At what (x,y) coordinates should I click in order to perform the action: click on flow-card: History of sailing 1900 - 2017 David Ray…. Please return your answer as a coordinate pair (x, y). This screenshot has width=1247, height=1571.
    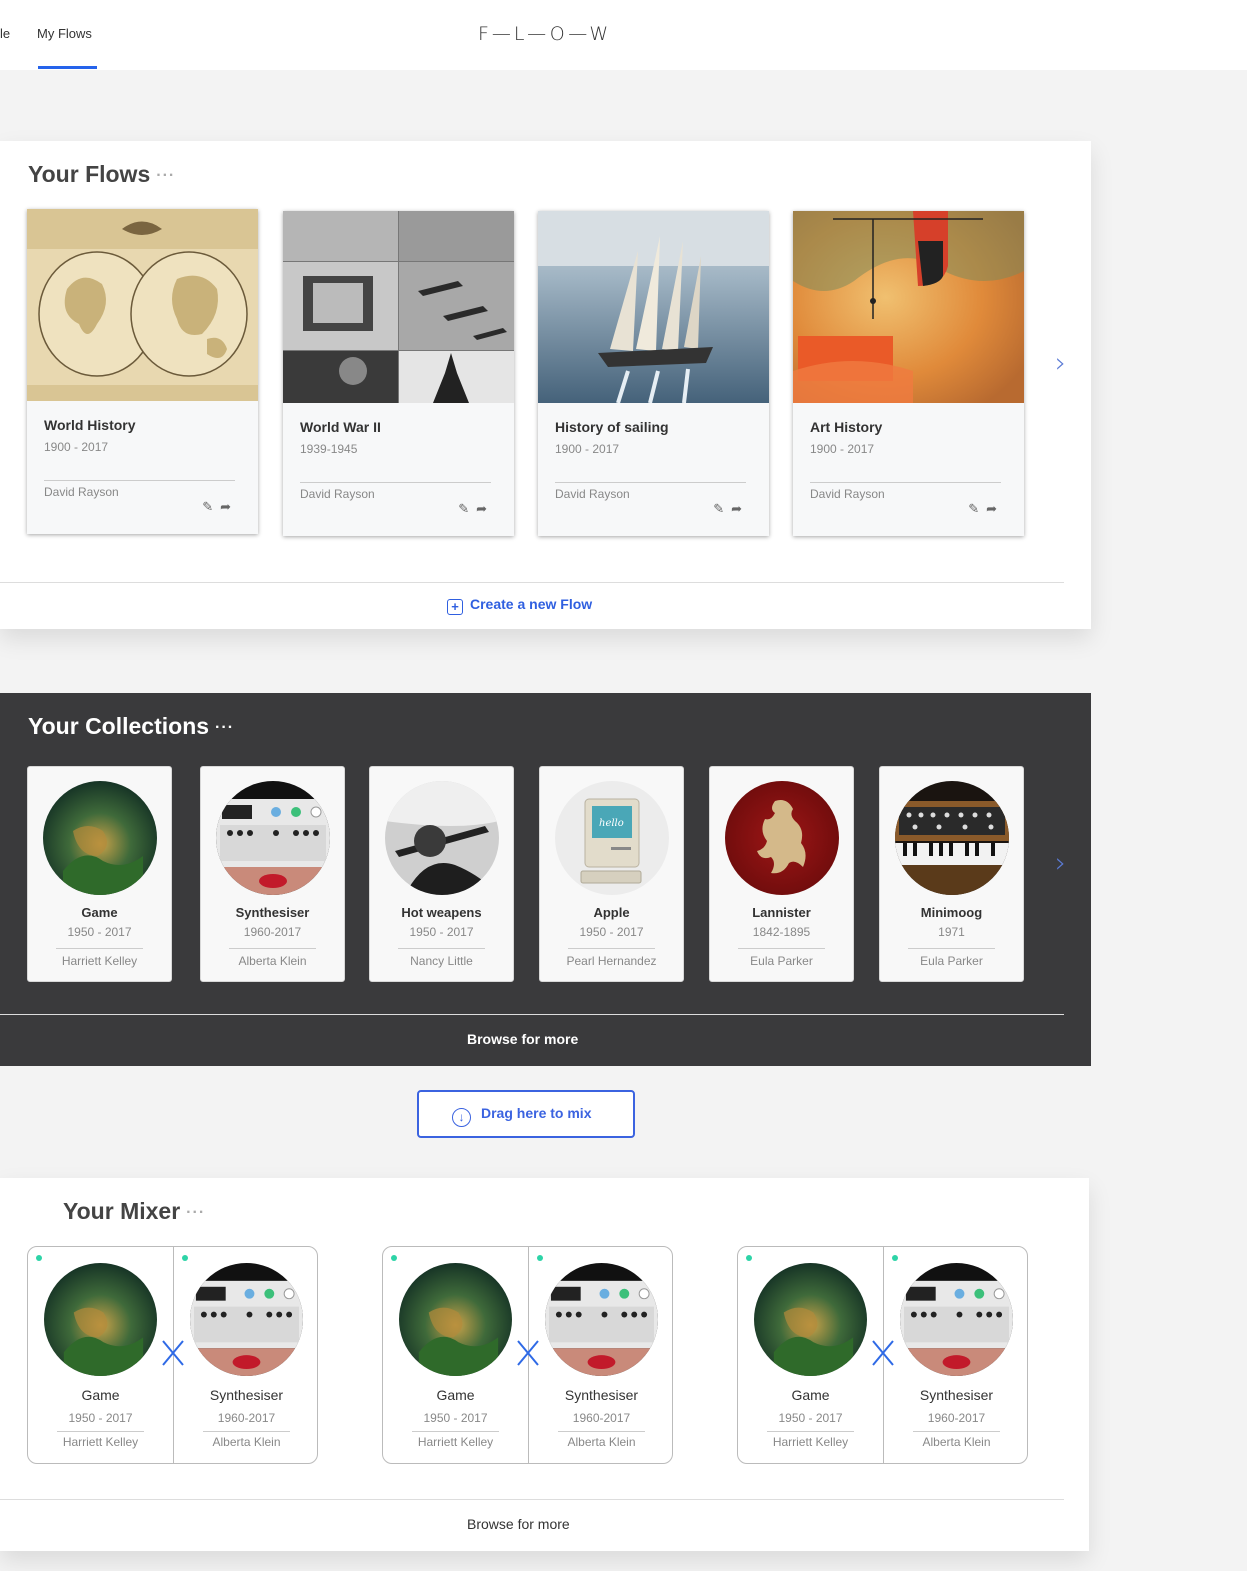
    Looking at the image, I should click on (653, 373).